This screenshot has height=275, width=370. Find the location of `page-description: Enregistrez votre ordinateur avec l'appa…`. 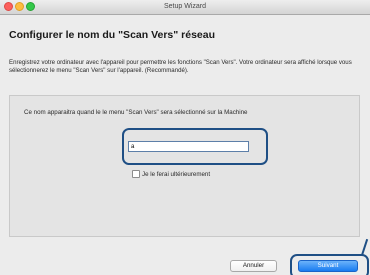

page-description: Enregistrez votre ordinateur avec l'appa… is located at coordinates (180, 67).